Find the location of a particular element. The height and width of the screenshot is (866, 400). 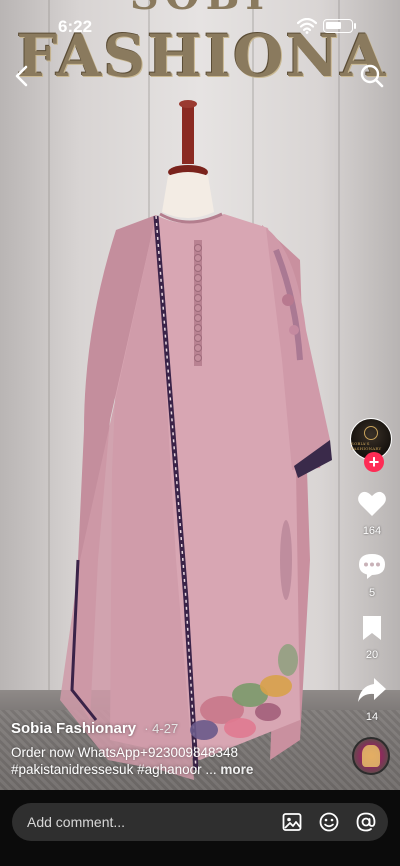

search-icon is located at coordinates (372, 76).